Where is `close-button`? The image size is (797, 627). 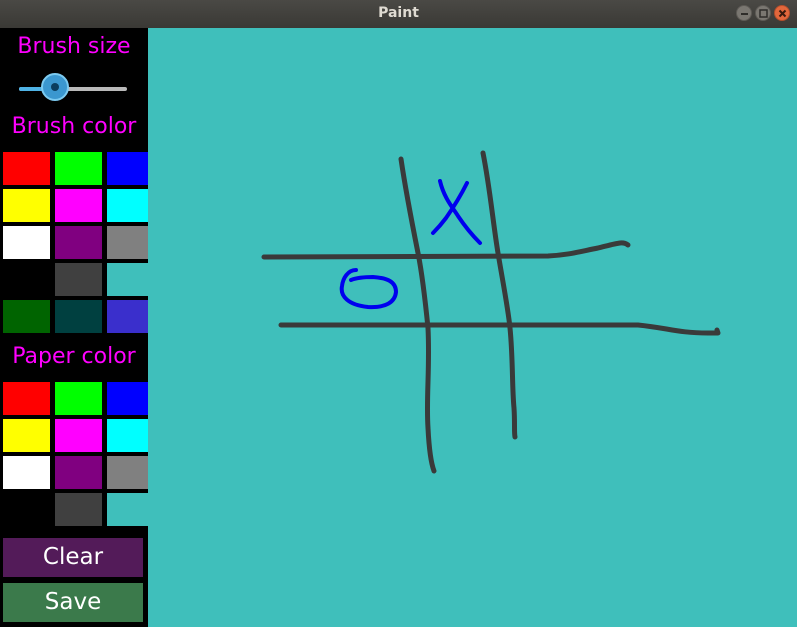 close-button is located at coordinates (782, 13).